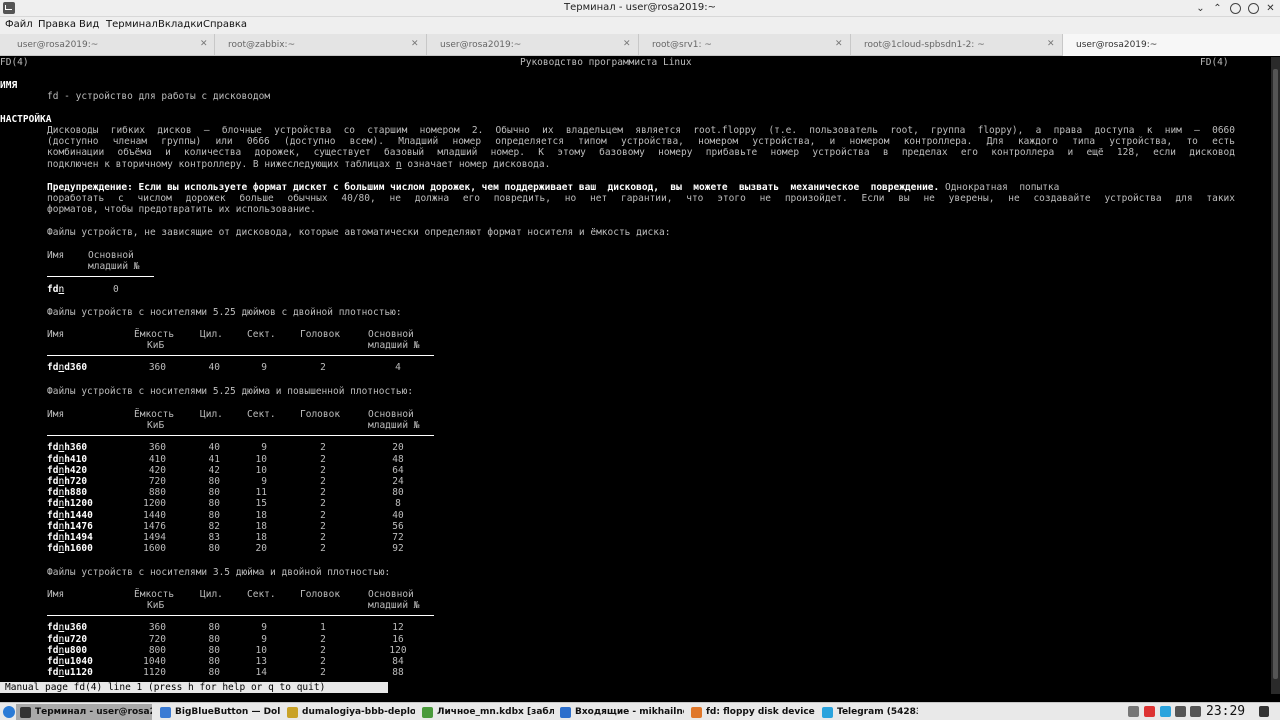 The height and width of the screenshot is (720, 1280). Describe the element at coordinates (321, 45) in the screenshot. I see `tab-2: root@zabbix:~ ✕` at that location.